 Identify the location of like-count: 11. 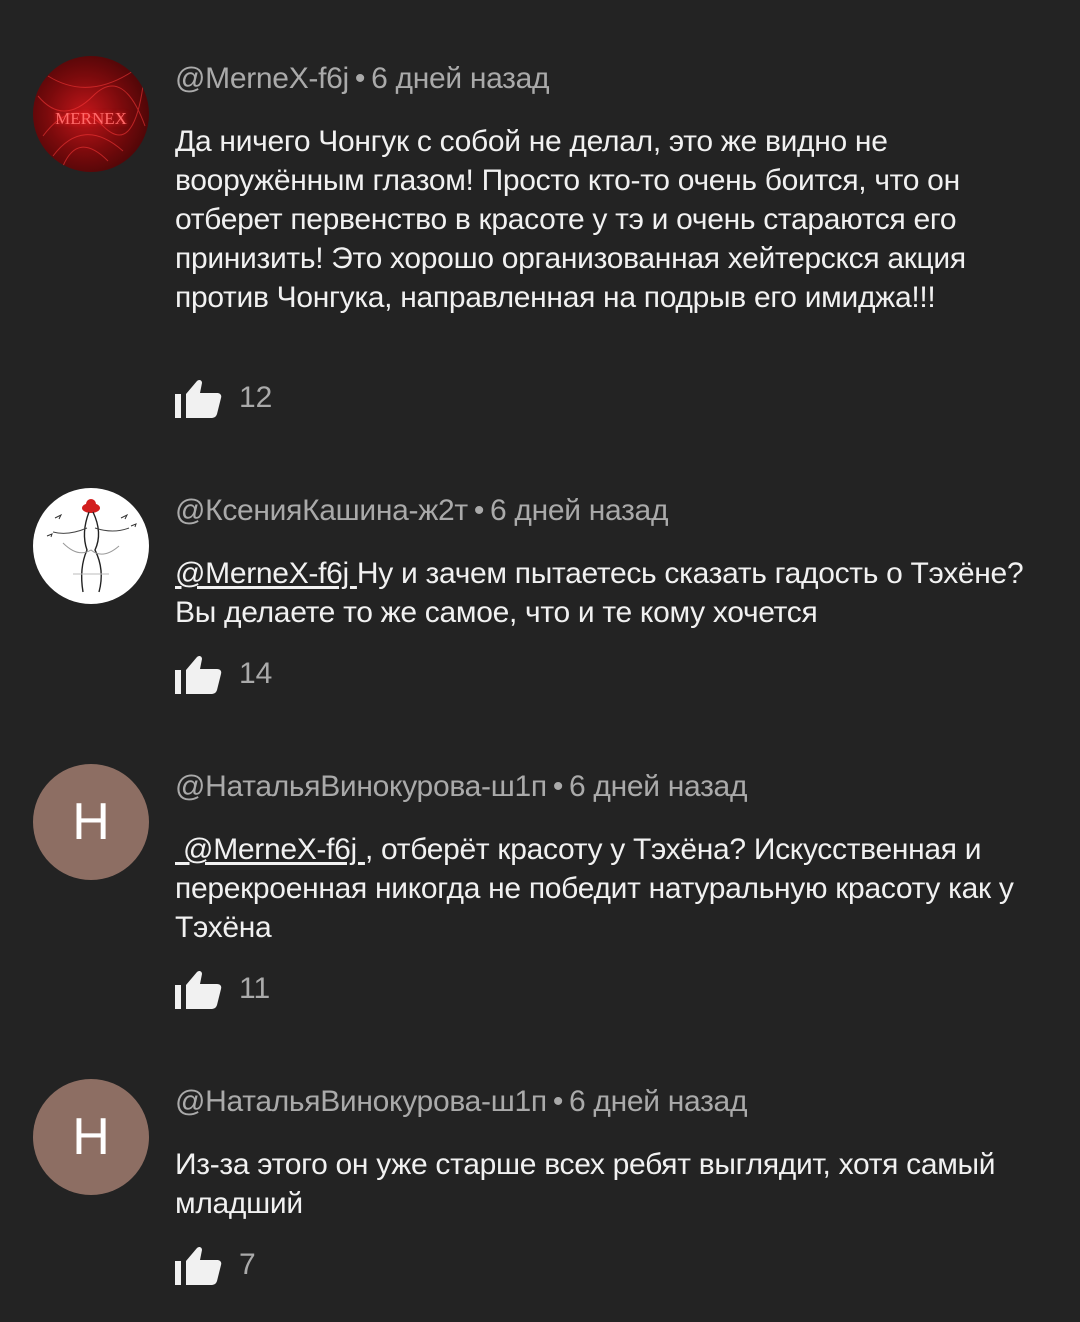
(255, 988).